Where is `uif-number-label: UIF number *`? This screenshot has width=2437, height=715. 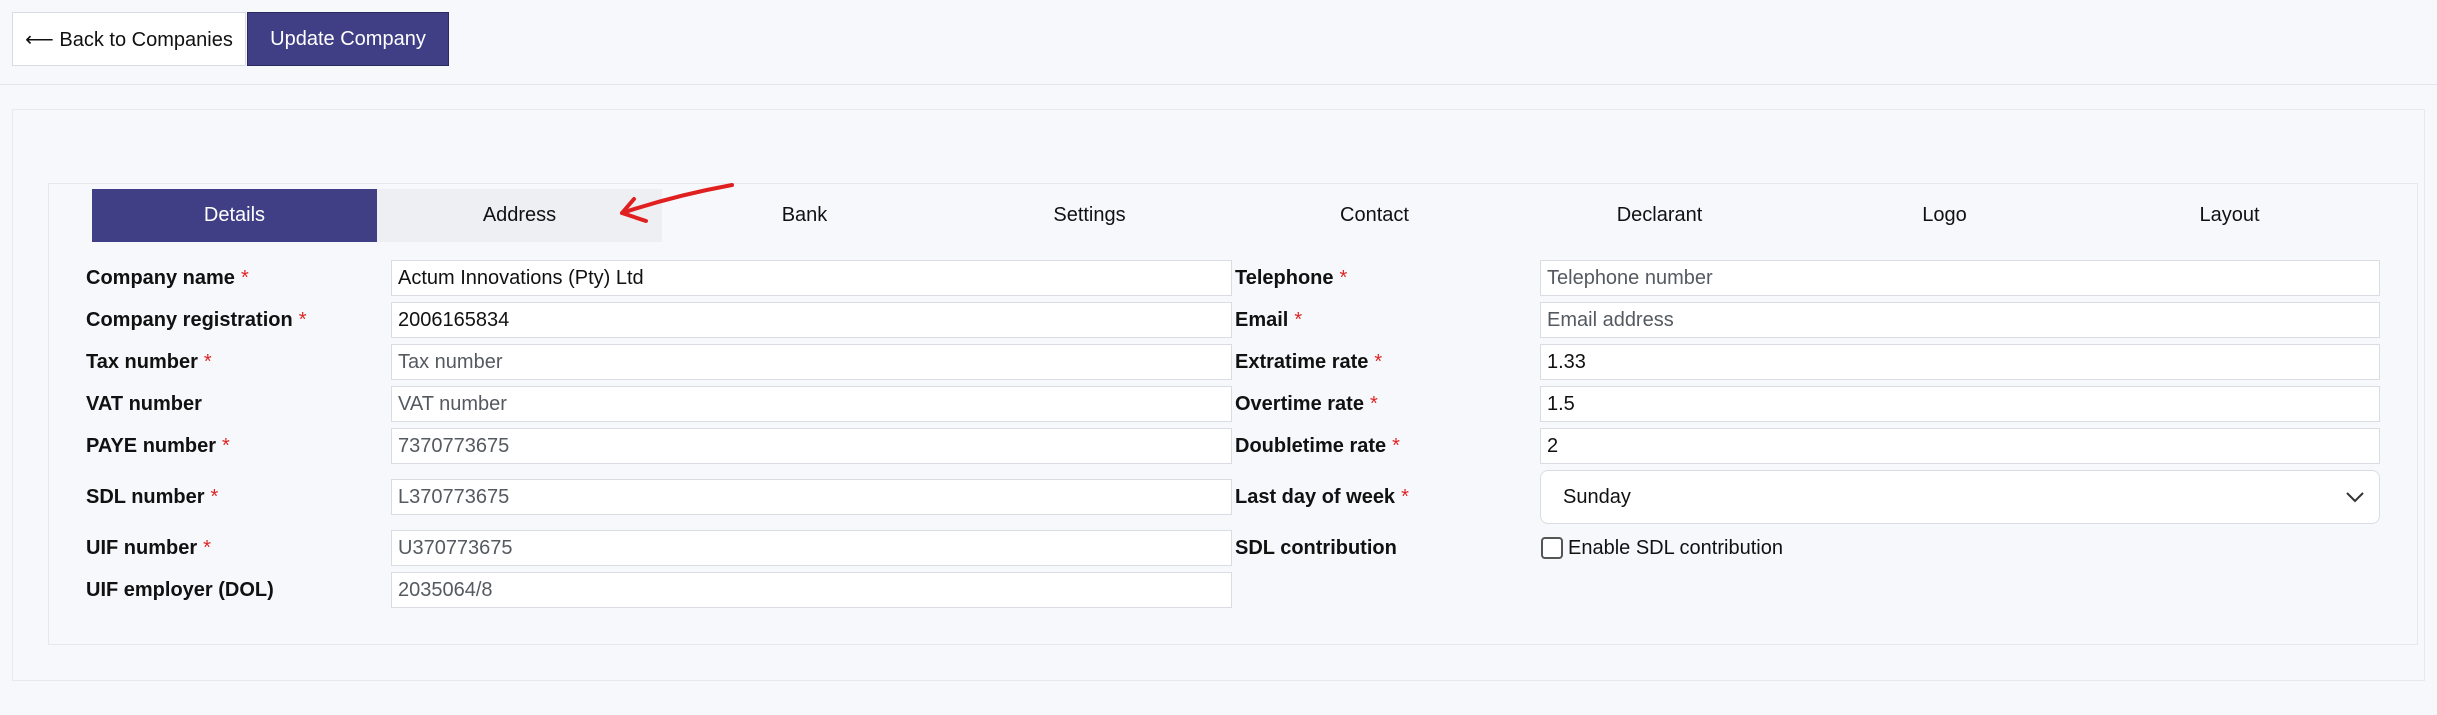
uif-number-label: UIF number * is located at coordinates (148, 548).